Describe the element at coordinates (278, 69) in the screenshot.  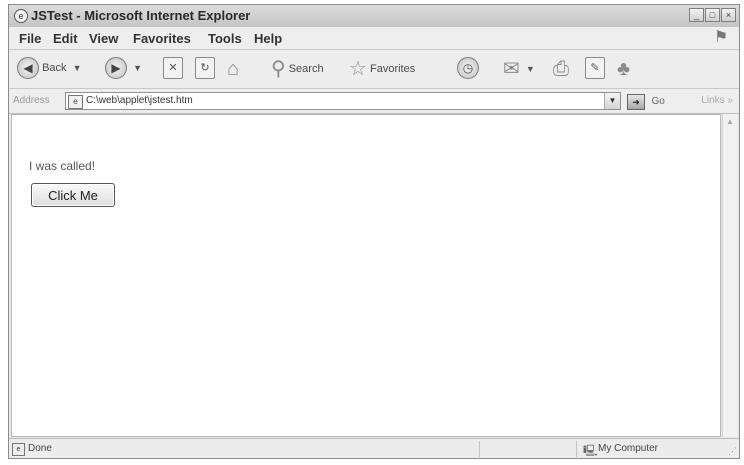
I see `search-icon: ⚲` at that location.